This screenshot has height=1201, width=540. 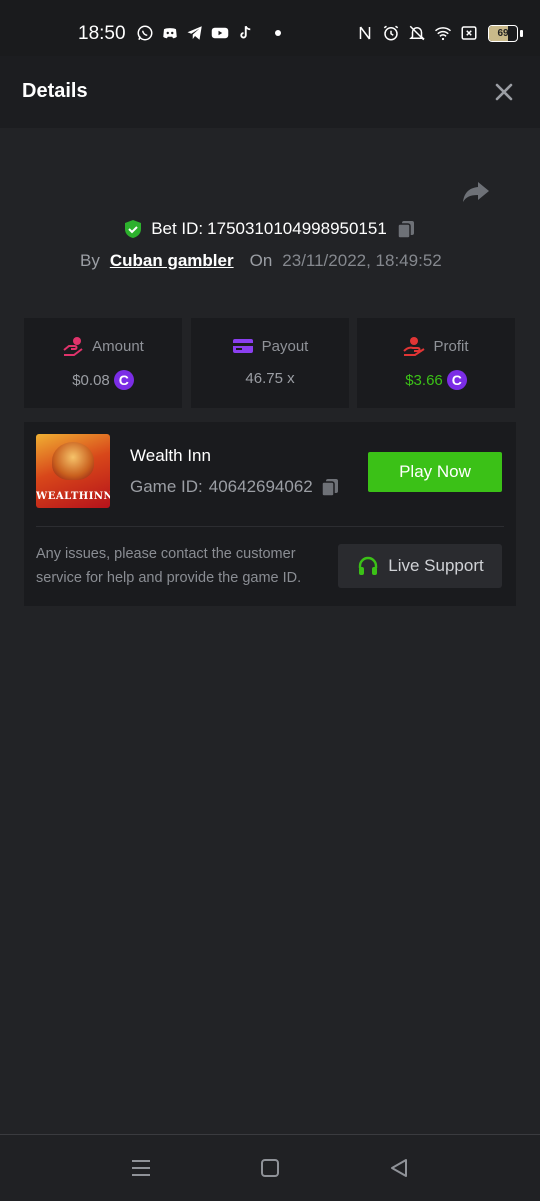 I want to click on share-icon, so click(x=476, y=192).